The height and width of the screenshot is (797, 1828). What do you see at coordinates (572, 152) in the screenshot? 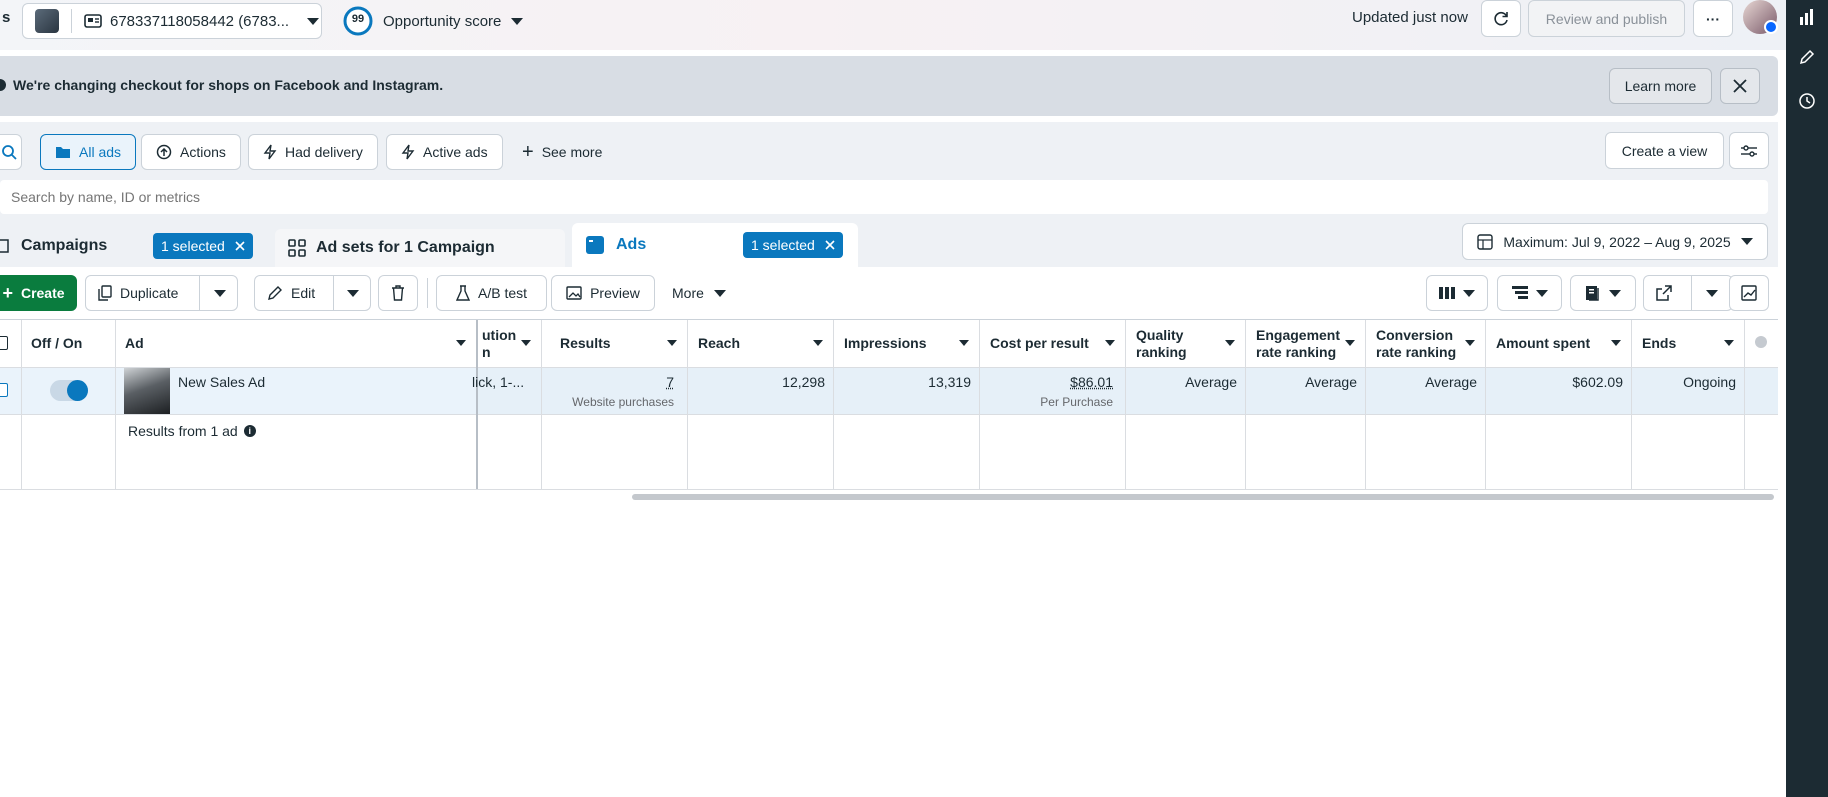
I see `see-more-label: See more` at bounding box center [572, 152].